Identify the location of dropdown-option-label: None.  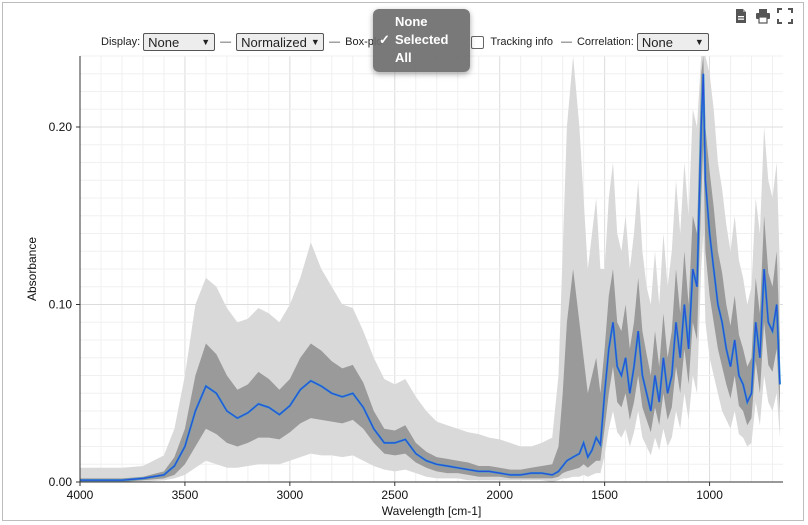
(411, 21).